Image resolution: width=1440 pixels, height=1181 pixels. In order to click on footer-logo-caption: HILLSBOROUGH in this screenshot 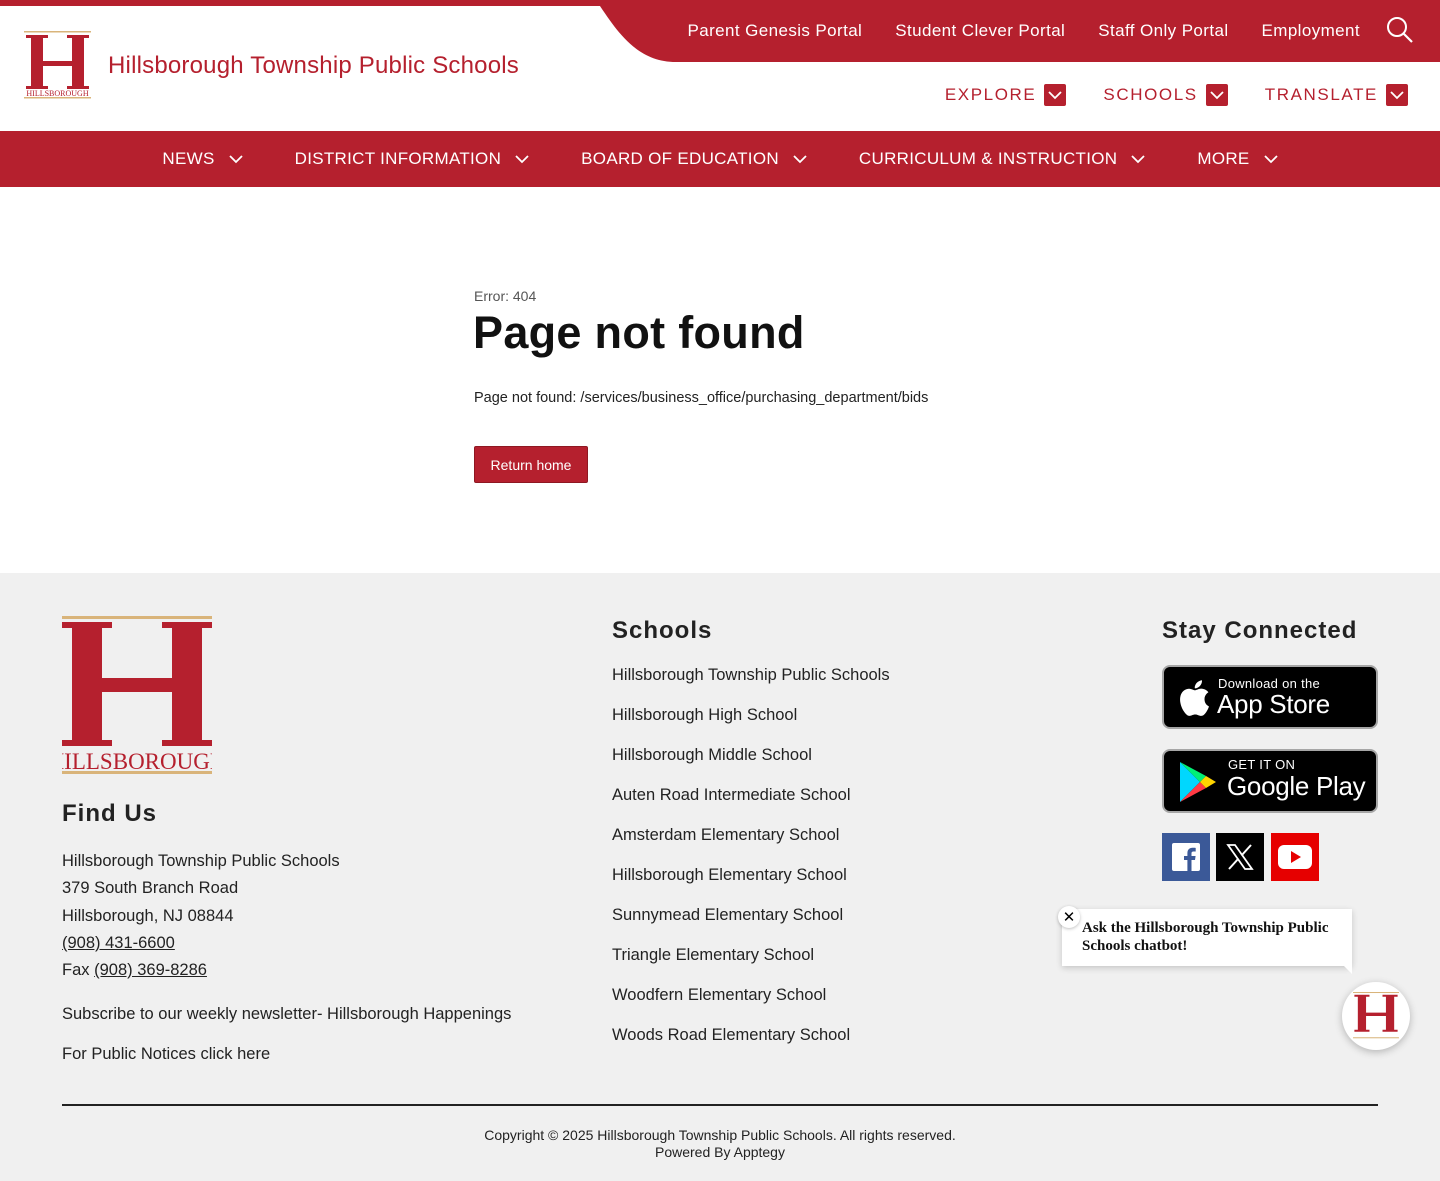, I will do `click(137, 761)`.